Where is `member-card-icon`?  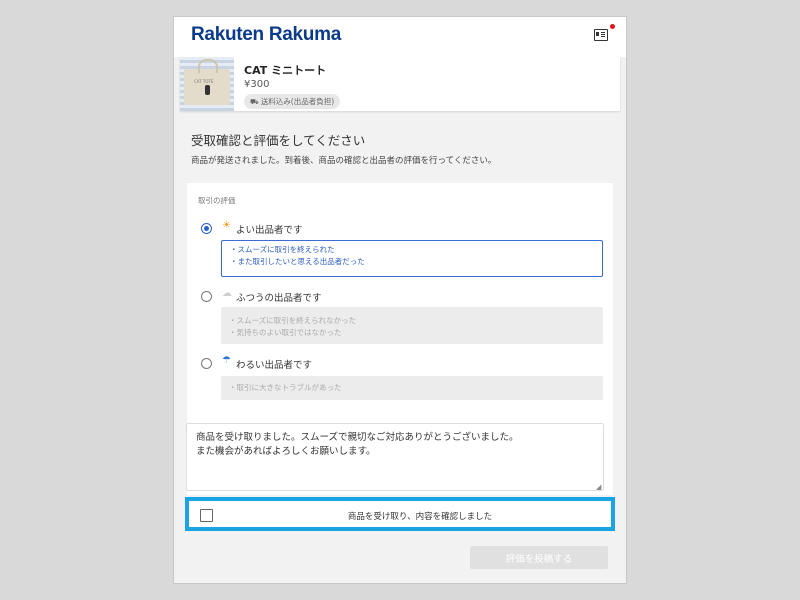 member-card-icon is located at coordinates (601, 35).